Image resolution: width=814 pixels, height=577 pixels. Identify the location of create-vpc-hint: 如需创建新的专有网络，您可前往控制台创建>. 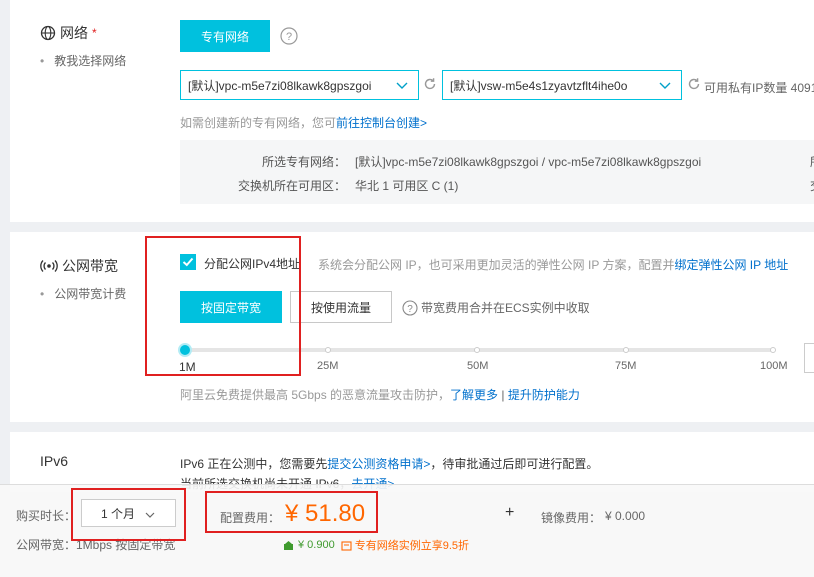
(304, 123).